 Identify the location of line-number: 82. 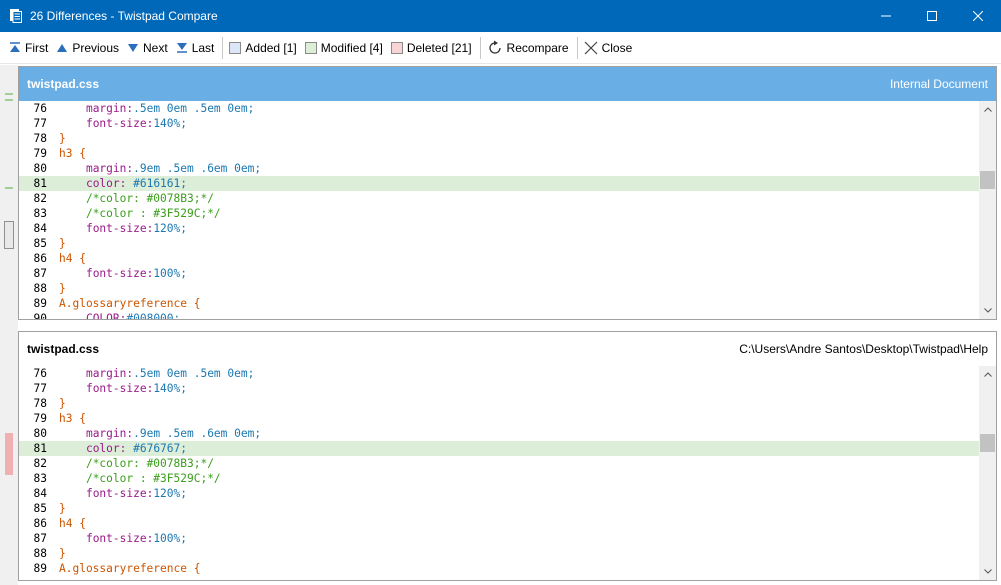
(40, 198).